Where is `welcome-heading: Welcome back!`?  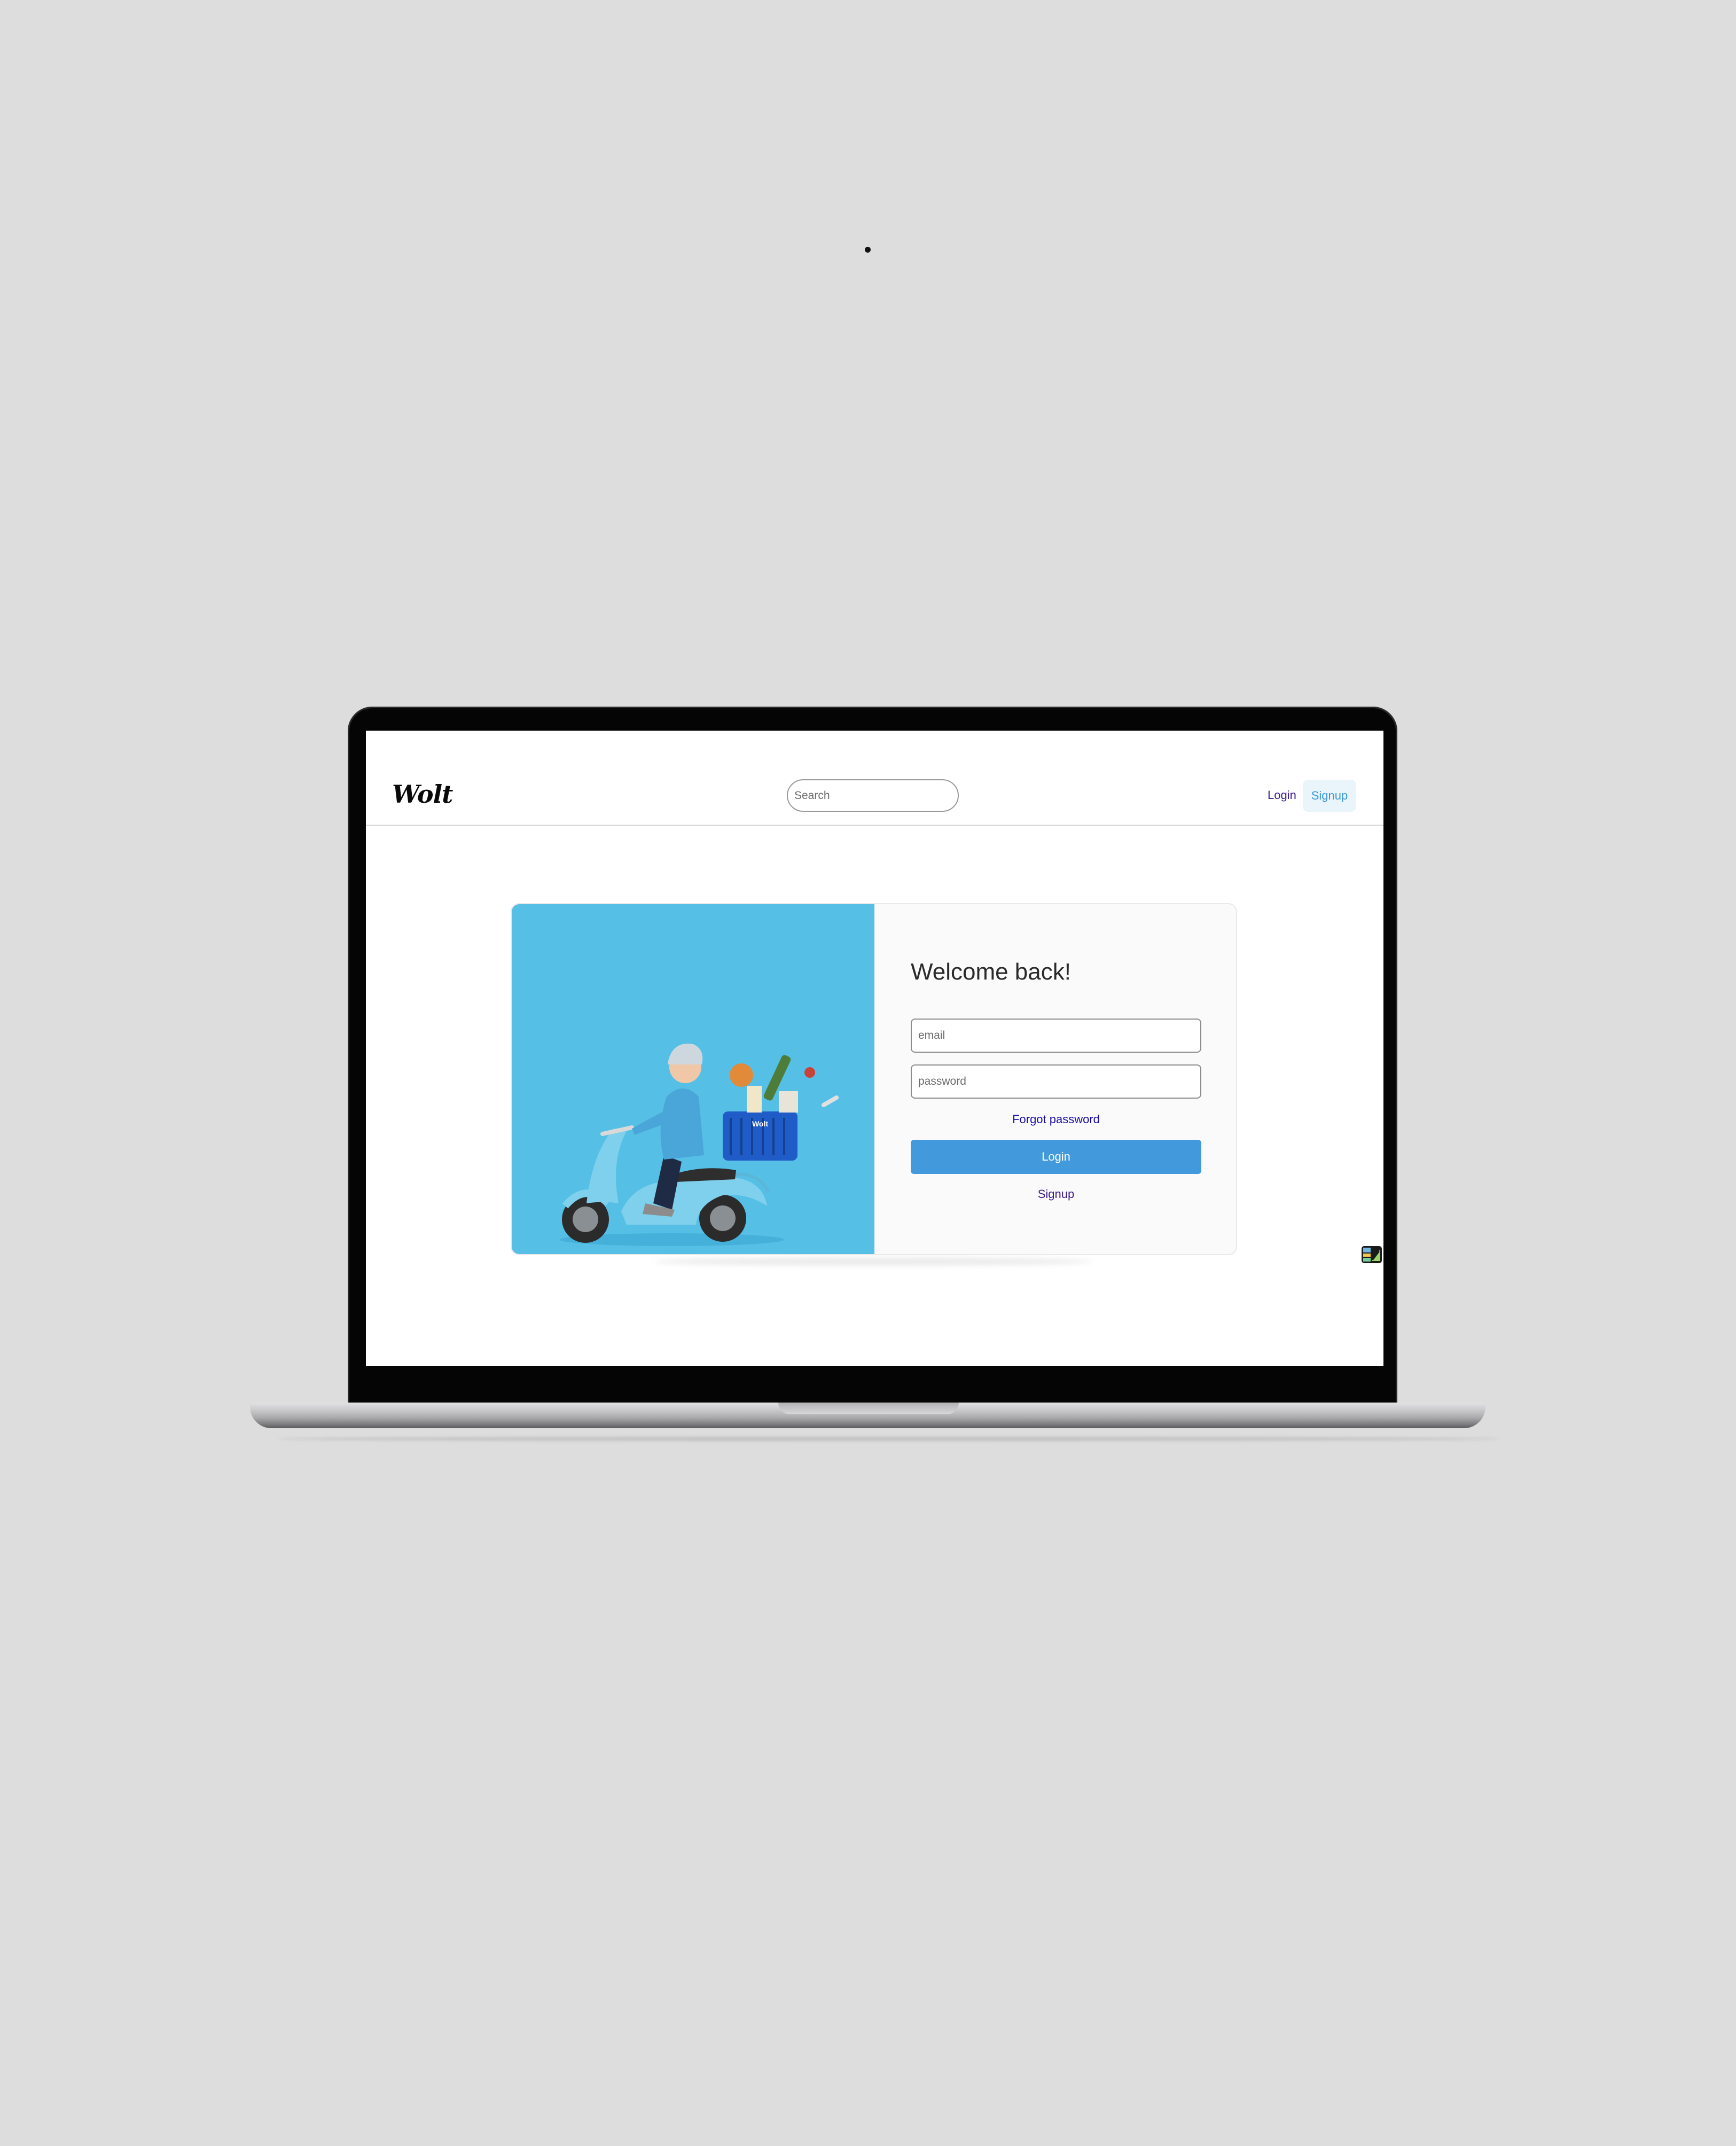
welcome-heading: Welcome back! is located at coordinates (991, 972).